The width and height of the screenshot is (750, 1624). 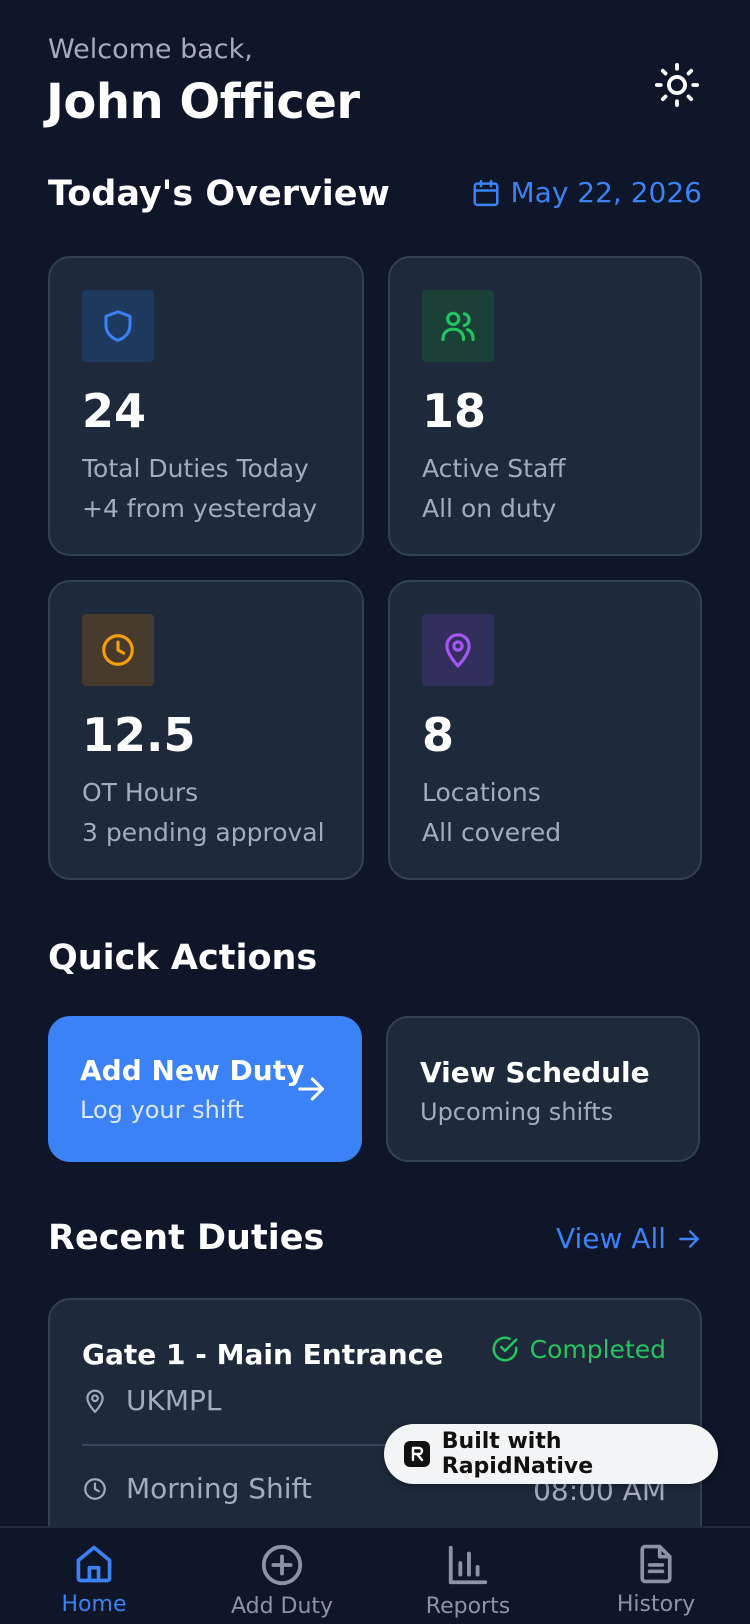 I want to click on stat-card-total-duties: 24 Total Duties Today +4 from yesterday, so click(x=206, y=406).